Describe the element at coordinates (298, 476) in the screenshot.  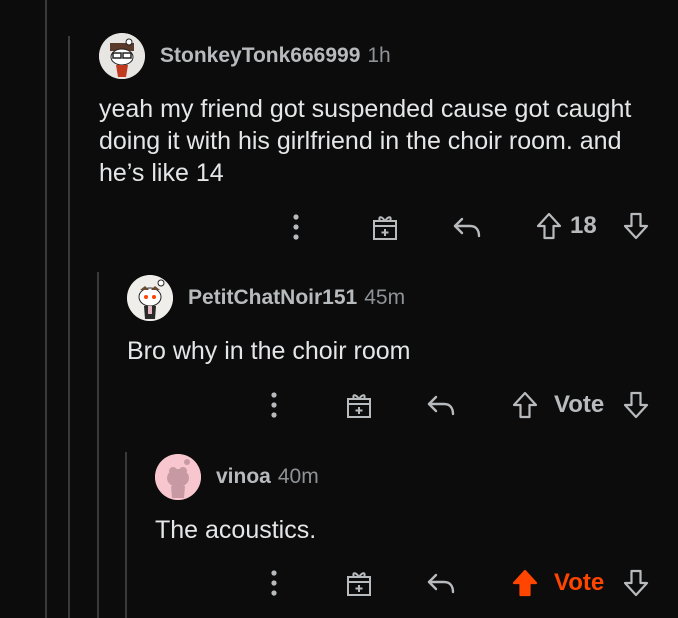
I see `timestamp: 40m` at that location.